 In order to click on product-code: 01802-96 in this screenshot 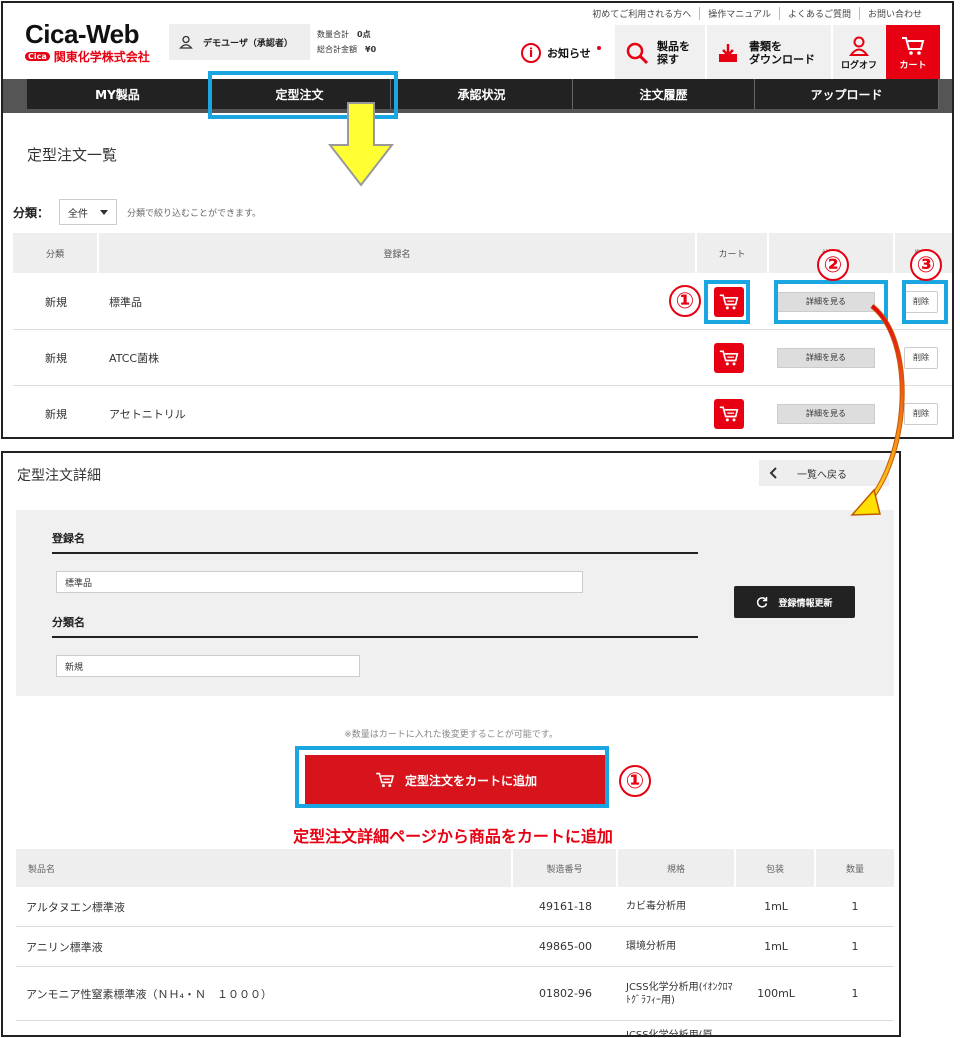, I will do `click(565, 993)`.